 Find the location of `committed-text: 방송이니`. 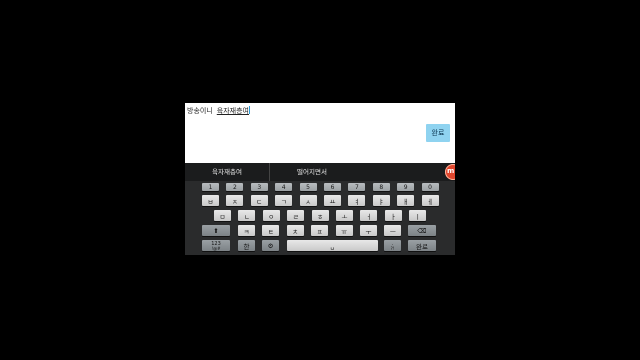

committed-text: 방송이니 is located at coordinates (200, 111).